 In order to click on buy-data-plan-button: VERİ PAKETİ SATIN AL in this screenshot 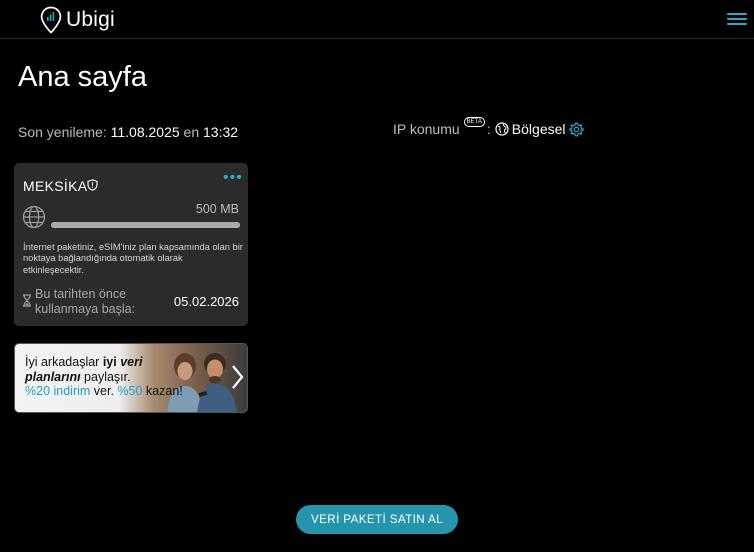, I will do `click(377, 519)`.